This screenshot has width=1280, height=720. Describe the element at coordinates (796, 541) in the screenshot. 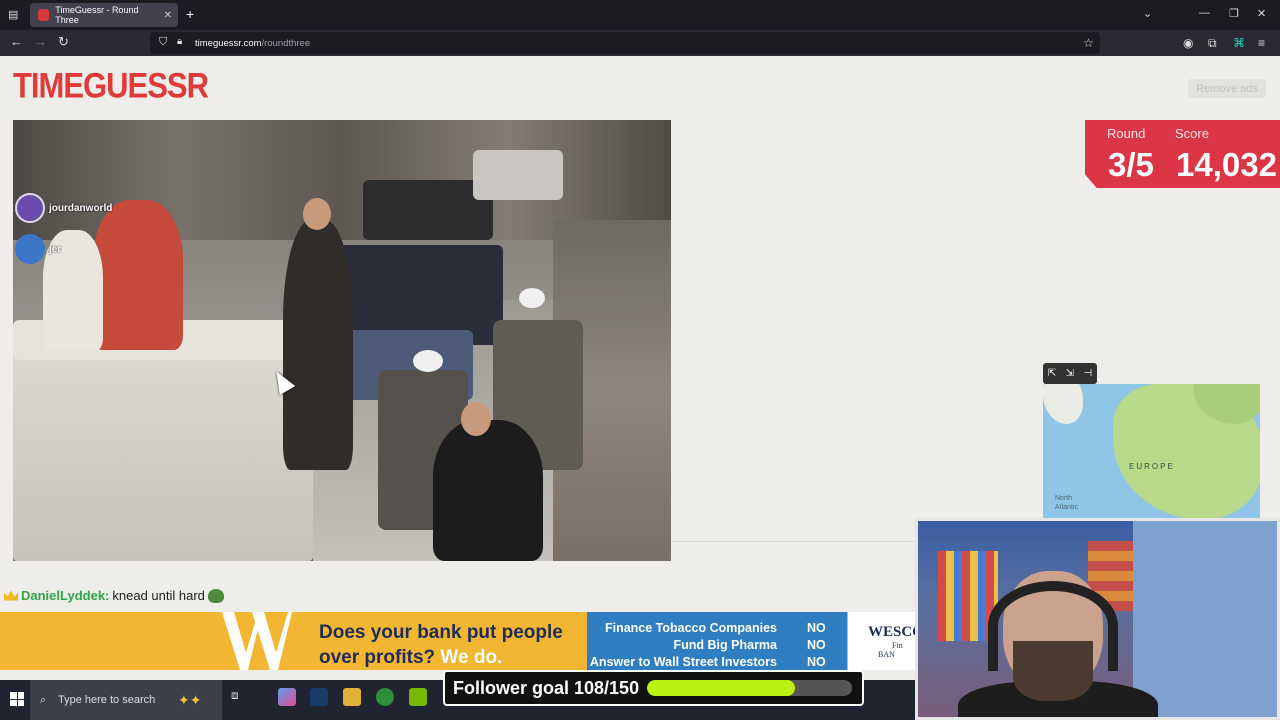

I see `divider` at that location.